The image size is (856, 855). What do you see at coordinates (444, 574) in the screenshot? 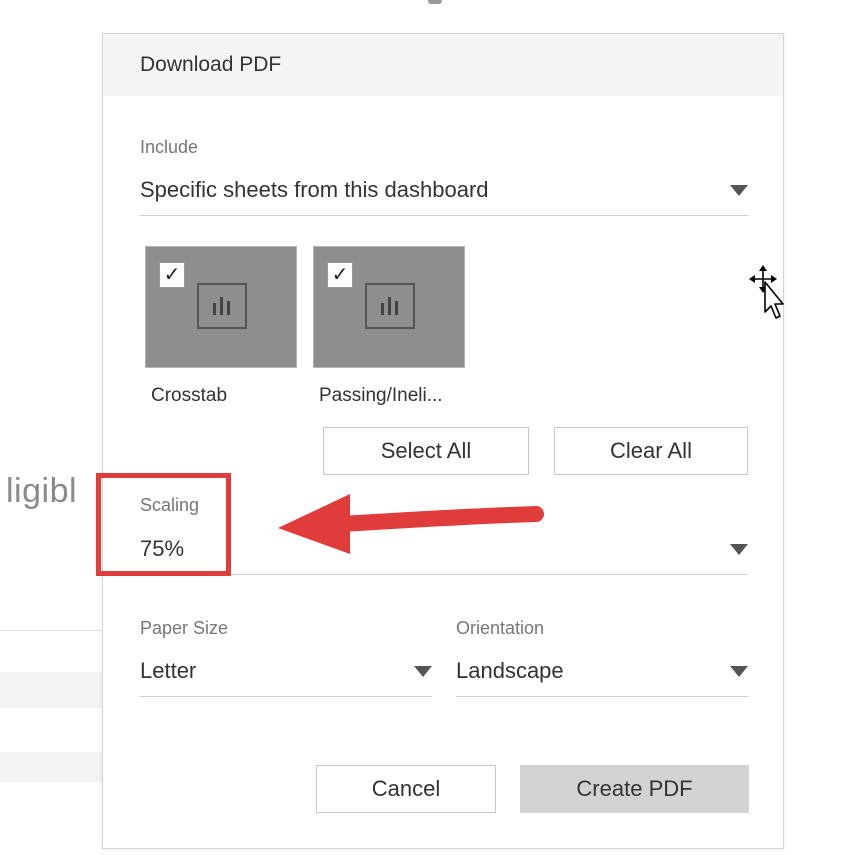
I see `scaling-underline` at bounding box center [444, 574].